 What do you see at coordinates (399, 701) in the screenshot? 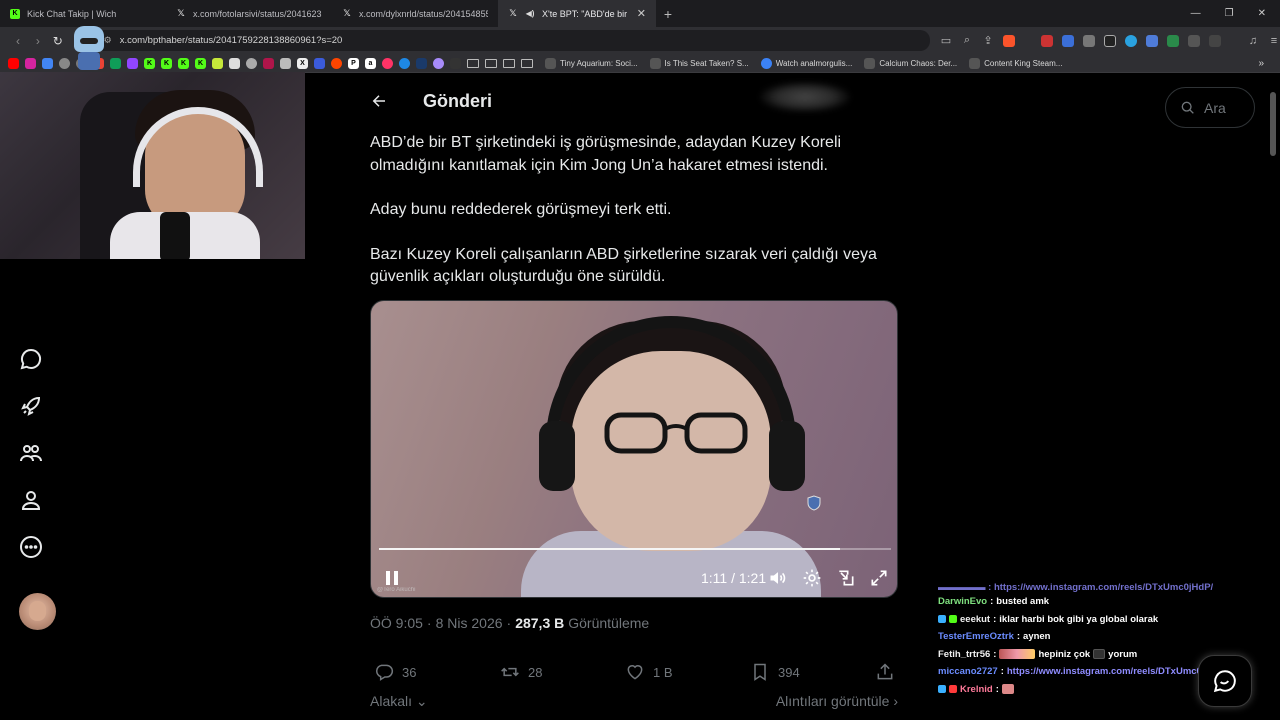
I see `related-dropdown: Alakalı ⌄` at bounding box center [399, 701].